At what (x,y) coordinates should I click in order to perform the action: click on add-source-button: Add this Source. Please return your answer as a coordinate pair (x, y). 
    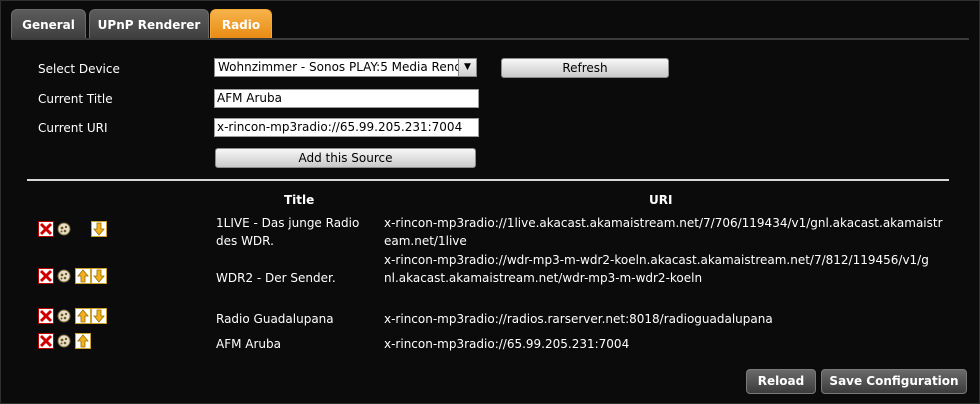
    Looking at the image, I should click on (345, 158).